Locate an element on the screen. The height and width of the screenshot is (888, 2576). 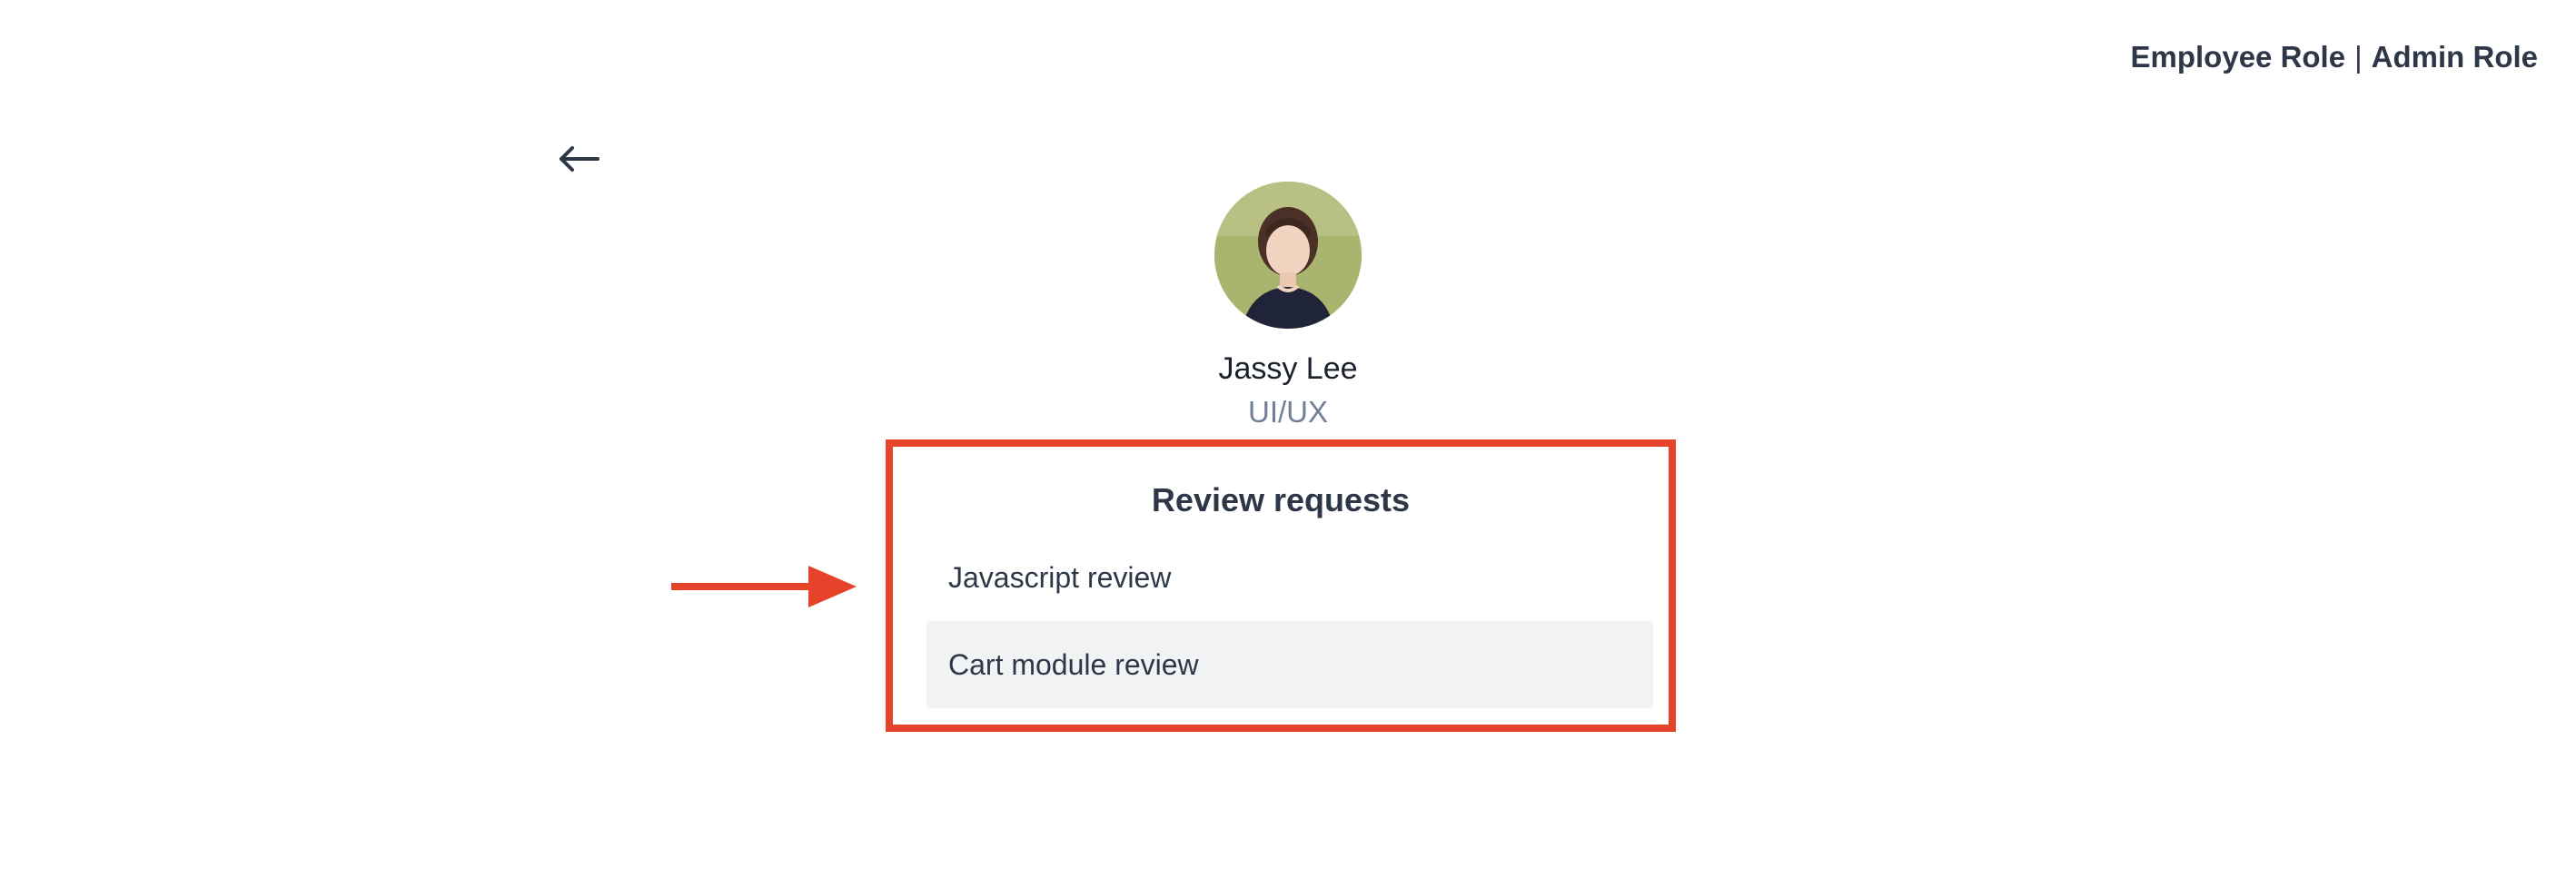
review-requests-list: Javascript review Cart module review is located at coordinates (1289, 621).